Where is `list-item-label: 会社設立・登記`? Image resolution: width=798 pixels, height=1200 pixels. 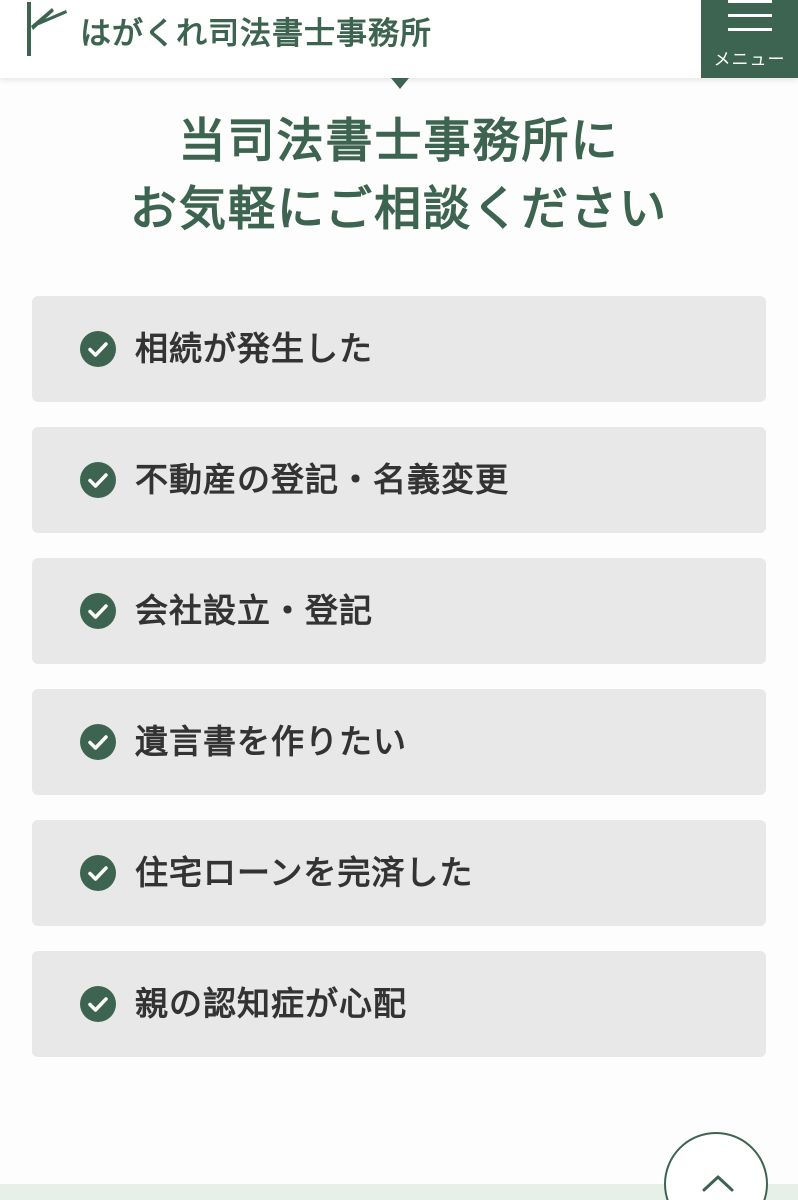 list-item-label: 会社設立・登記 is located at coordinates (254, 610).